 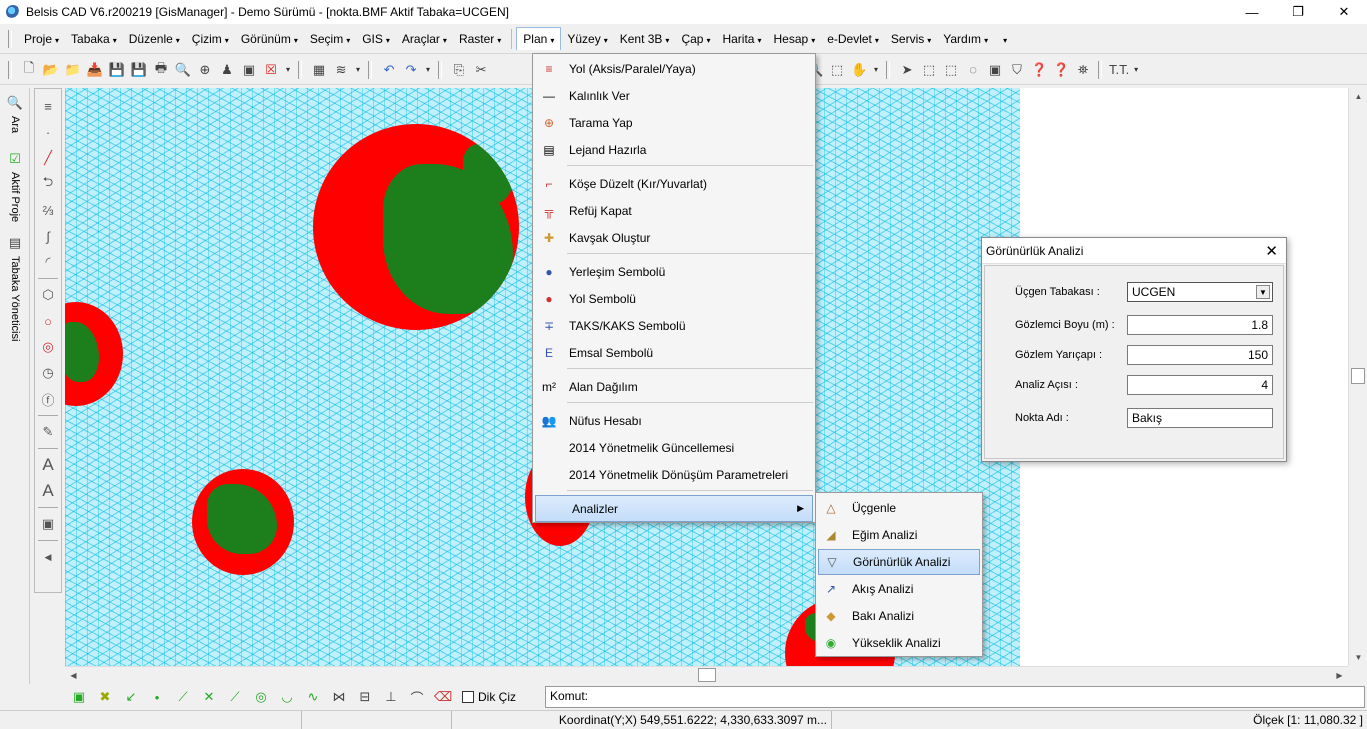 What do you see at coordinates (1357, 377) in the screenshot?
I see `vertical-scrollbar: ▲ ▼` at bounding box center [1357, 377].